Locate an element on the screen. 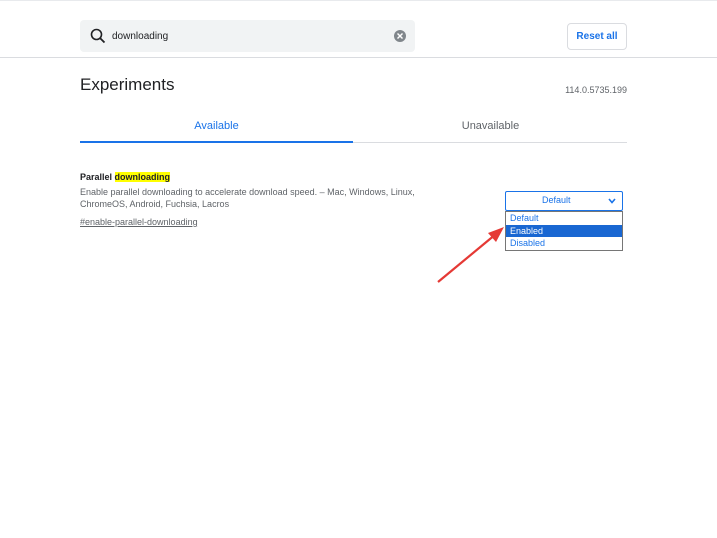 The image size is (717, 538). option-enabled: Enabled is located at coordinates (564, 231).